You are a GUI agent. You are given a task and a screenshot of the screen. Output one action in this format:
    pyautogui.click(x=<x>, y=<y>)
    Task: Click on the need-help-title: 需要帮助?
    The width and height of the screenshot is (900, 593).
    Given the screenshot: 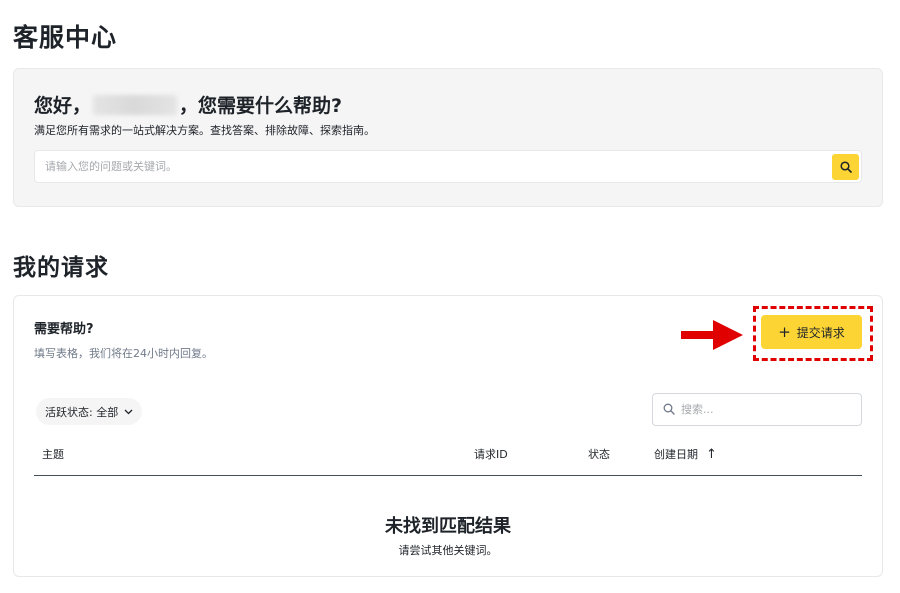 What is the action you would take?
    pyautogui.click(x=64, y=329)
    